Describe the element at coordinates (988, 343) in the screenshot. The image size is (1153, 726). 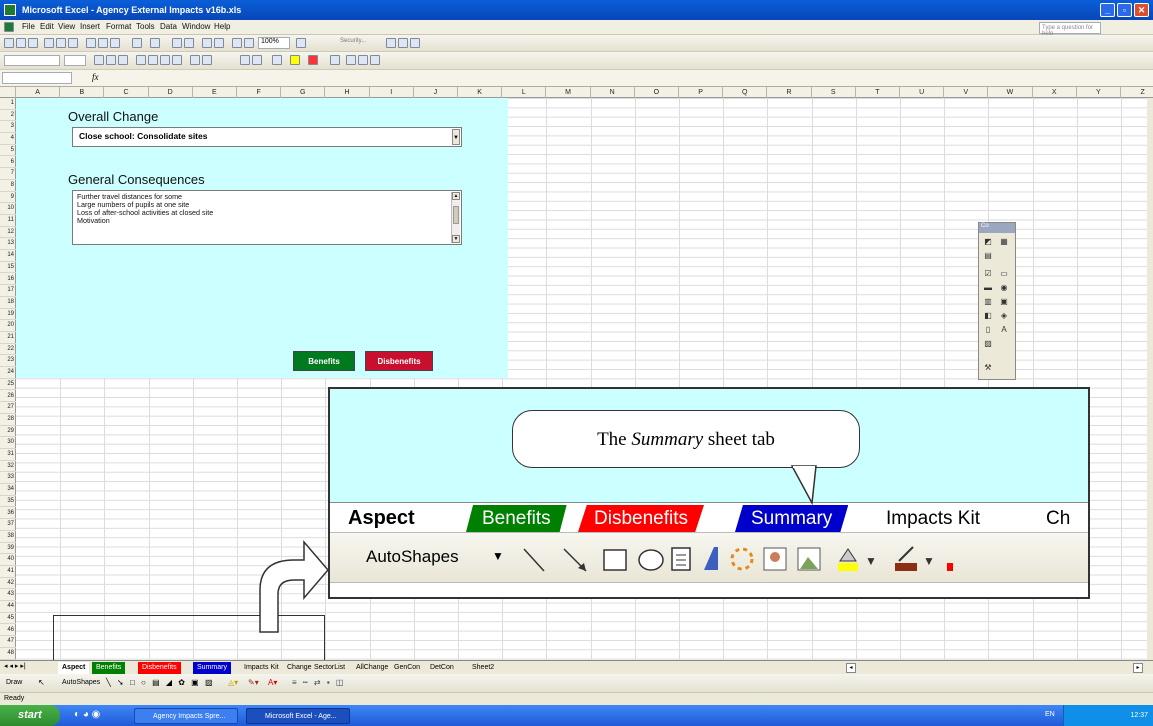
I see `image-control-icon: ▨` at that location.